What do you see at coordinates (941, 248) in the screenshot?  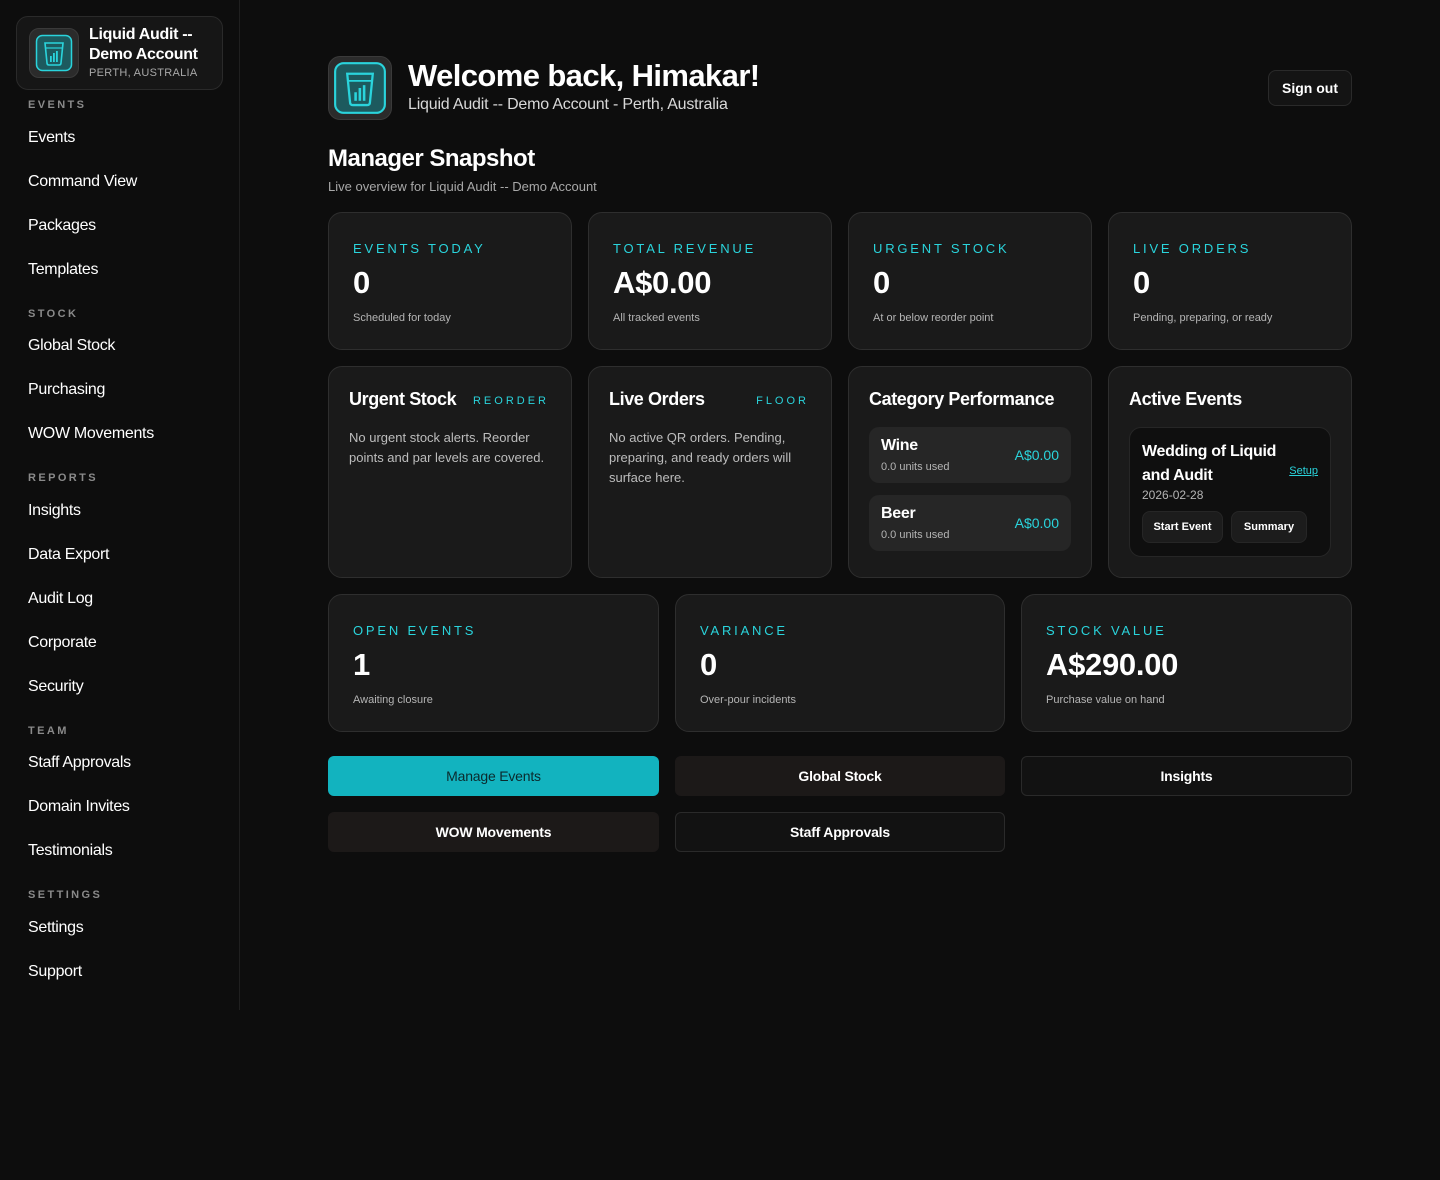 I see `kpi-label: URGENT STOCK` at bounding box center [941, 248].